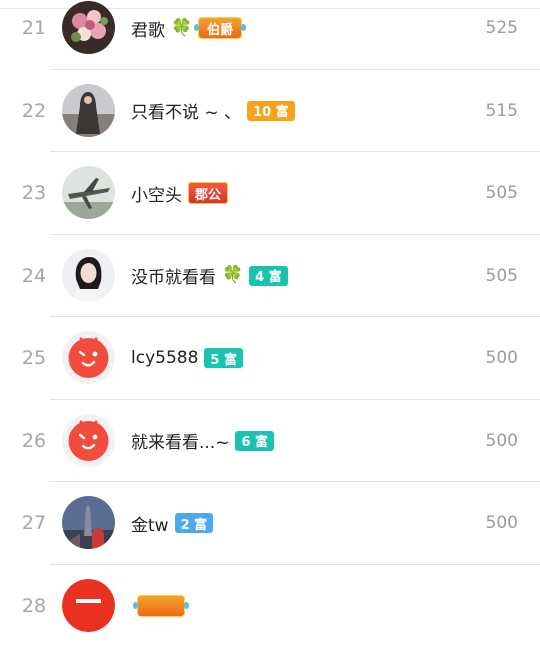  Describe the element at coordinates (270, 523) in the screenshot. I see `list-item: 27 金tw 2 富 500` at that location.